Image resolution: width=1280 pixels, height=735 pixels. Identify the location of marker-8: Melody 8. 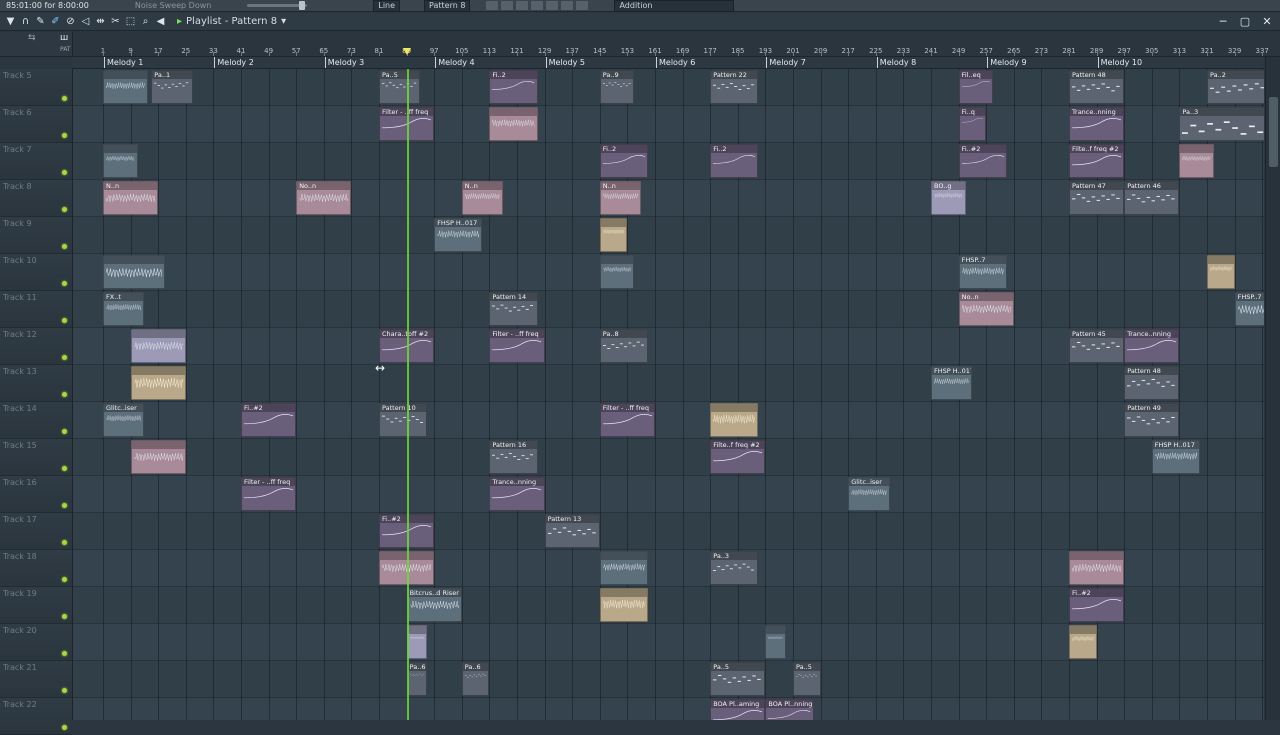
(896, 62).